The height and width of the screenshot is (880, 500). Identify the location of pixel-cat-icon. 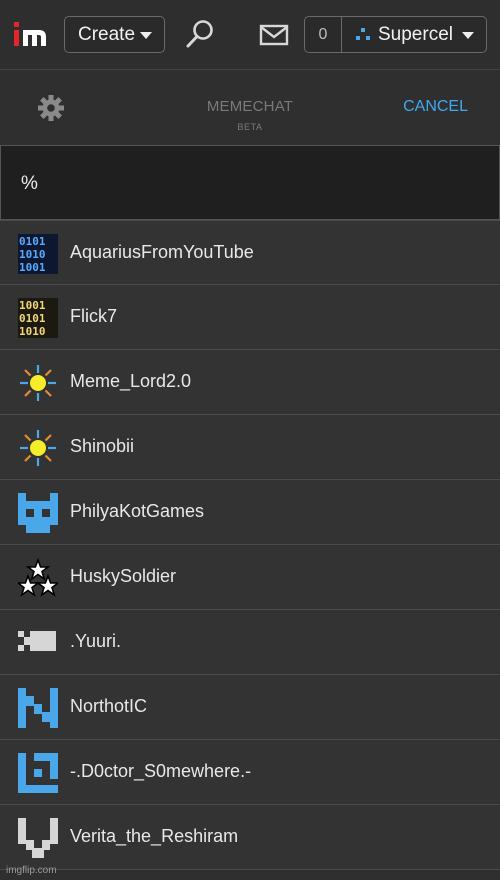
(38, 513).